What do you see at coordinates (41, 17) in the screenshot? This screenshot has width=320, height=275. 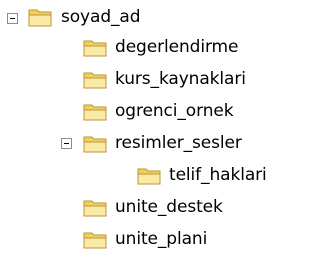 I see `folder-open-icon` at bounding box center [41, 17].